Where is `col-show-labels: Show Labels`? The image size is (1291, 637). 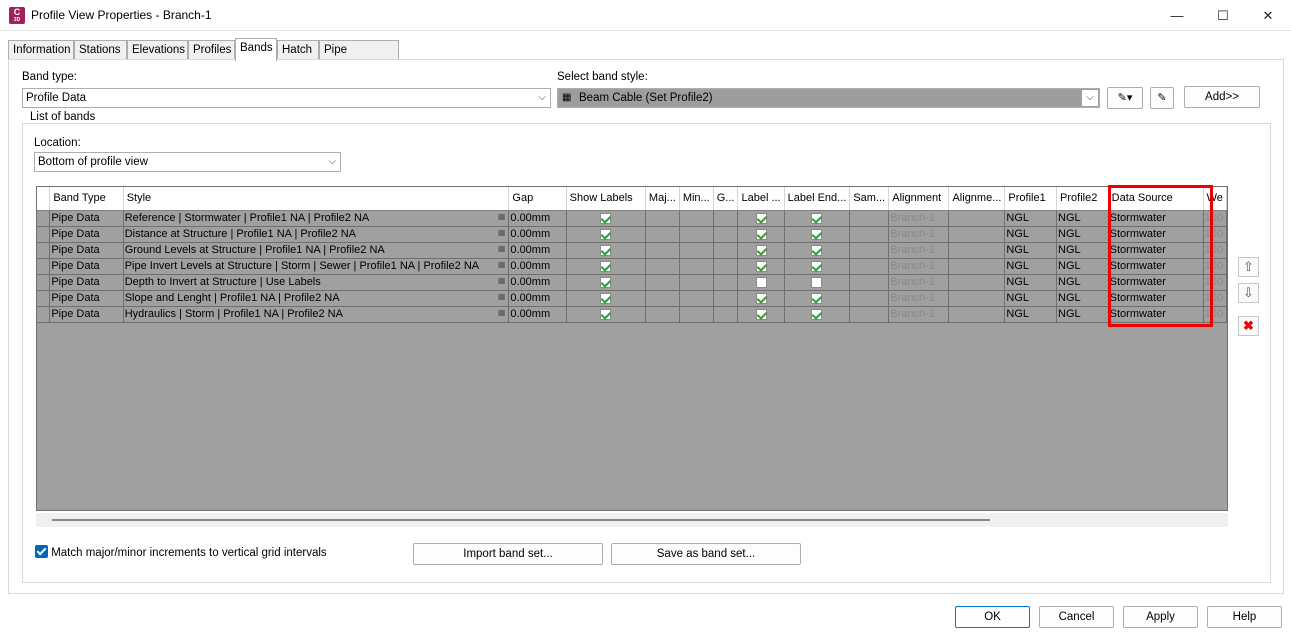 col-show-labels: Show Labels is located at coordinates (606, 199).